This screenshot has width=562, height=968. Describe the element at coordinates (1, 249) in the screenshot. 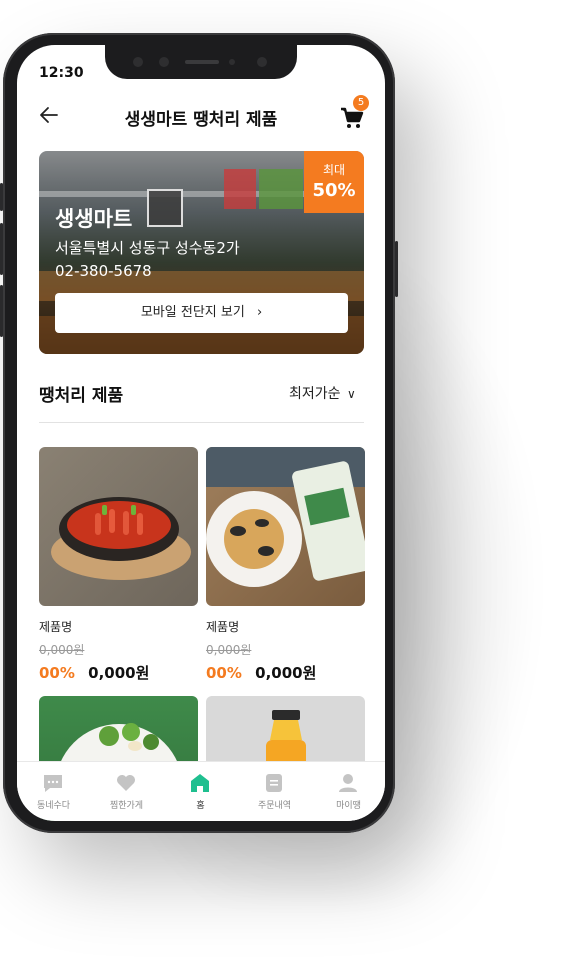

I see `volume-up-button` at that location.